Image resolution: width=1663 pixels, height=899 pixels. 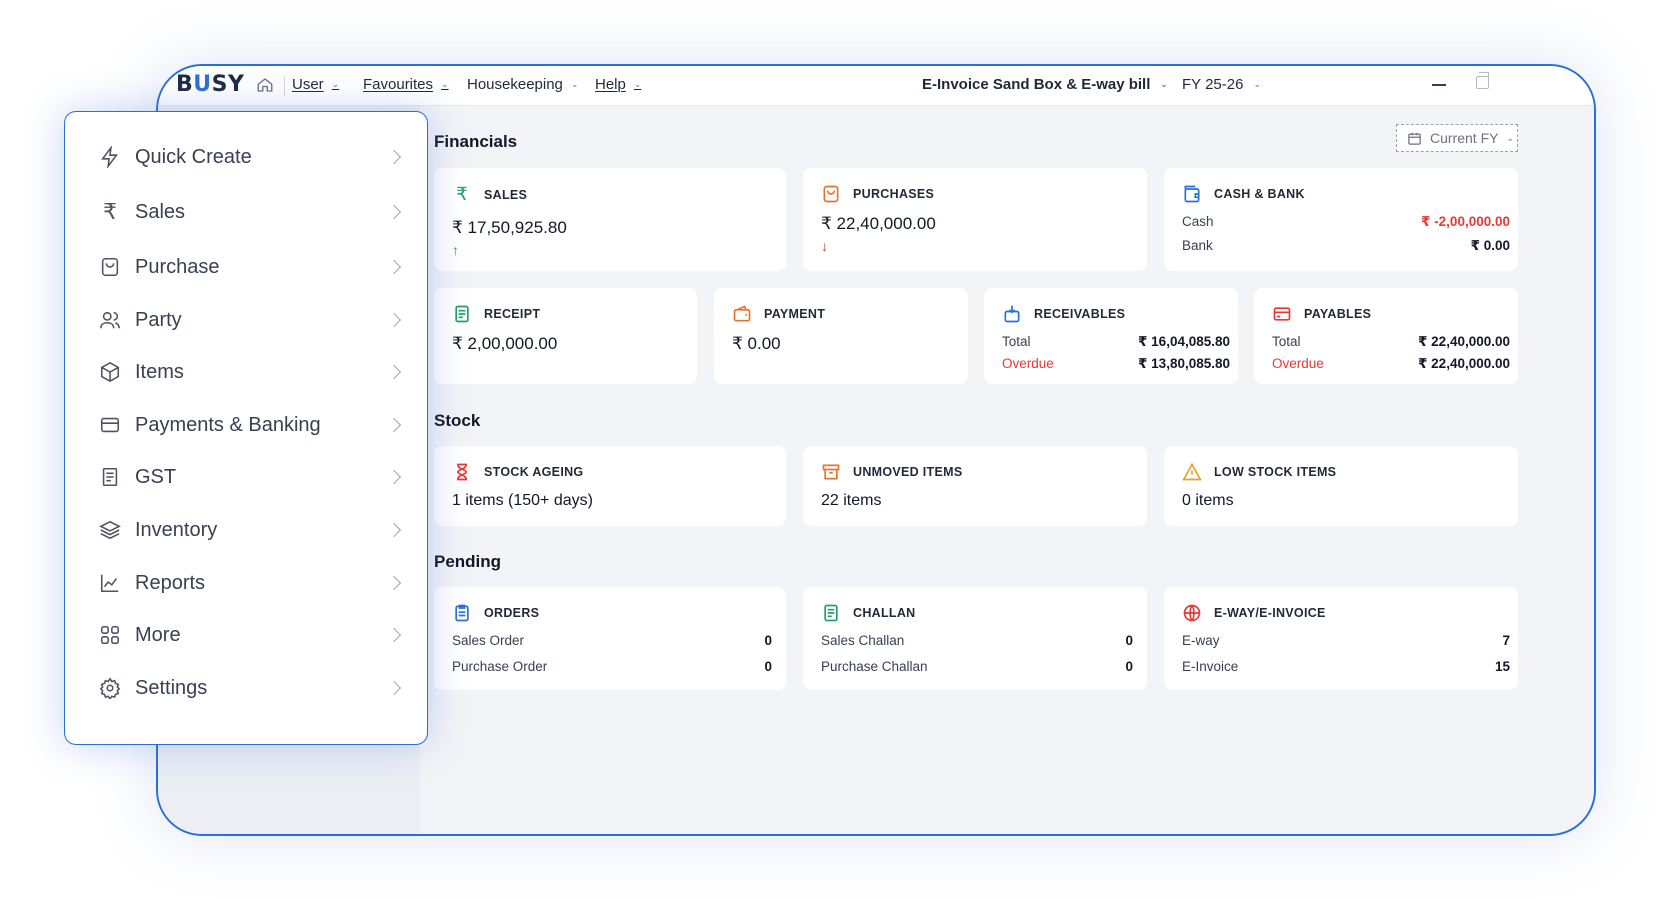 What do you see at coordinates (250, 372) in the screenshot?
I see `sidebar-item-items: Items` at bounding box center [250, 372].